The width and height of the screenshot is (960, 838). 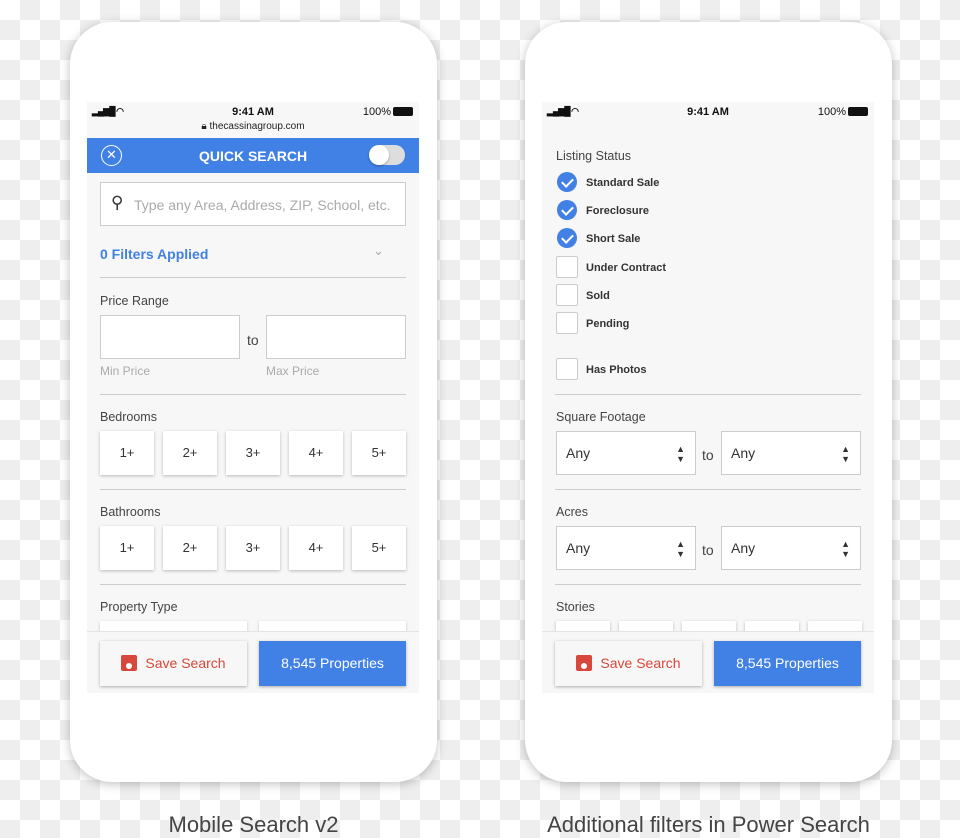 I want to click on bathrooms-label: Bathrooms, so click(x=130, y=512).